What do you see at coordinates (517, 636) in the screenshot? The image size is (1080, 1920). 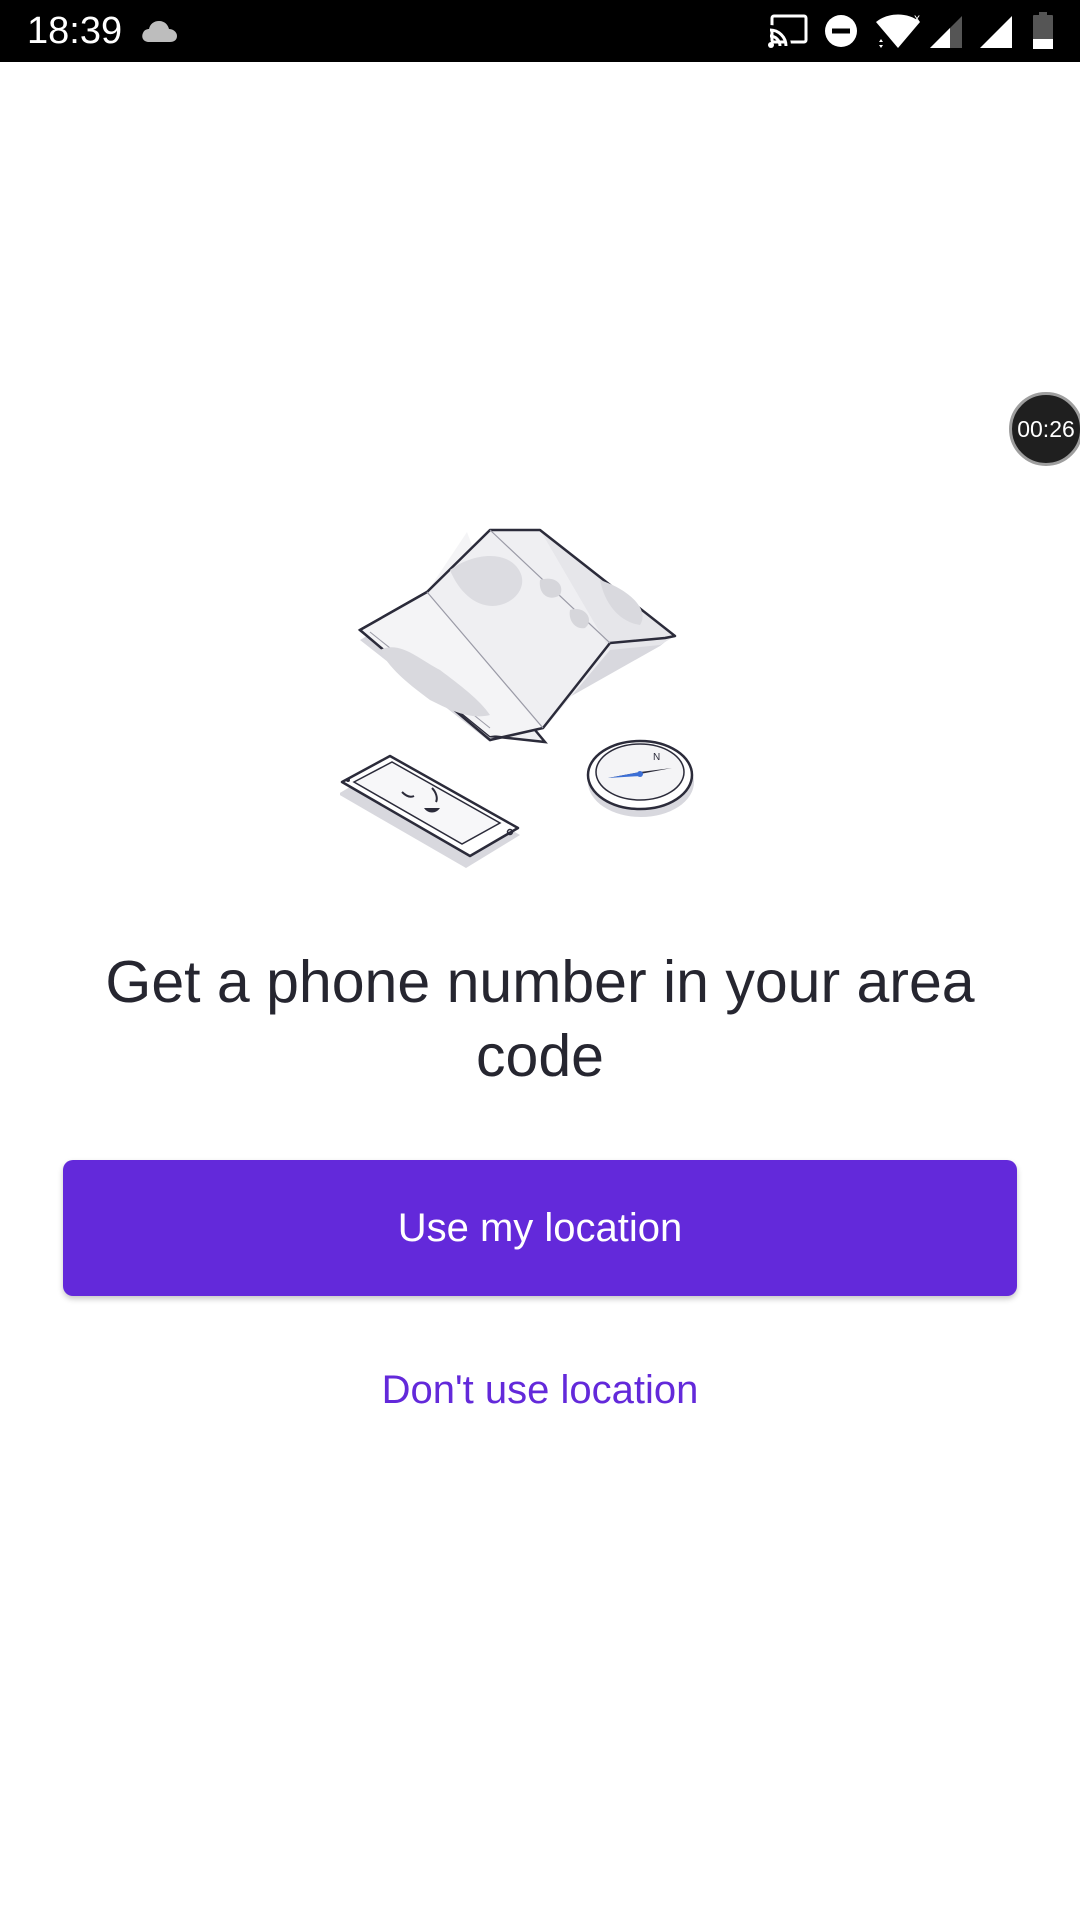 I see `map-icon` at bounding box center [517, 636].